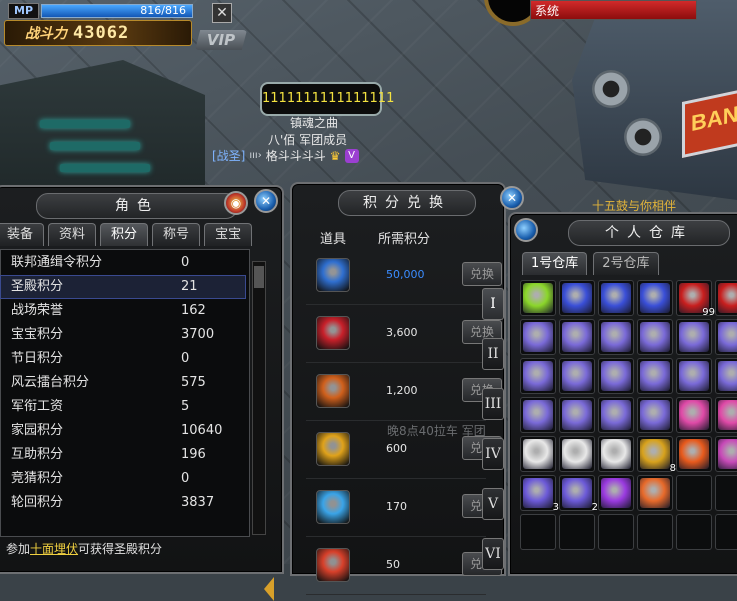 This screenshot has width=737, height=601. I want to click on points-name: 轮回积分, so click(37, 502).